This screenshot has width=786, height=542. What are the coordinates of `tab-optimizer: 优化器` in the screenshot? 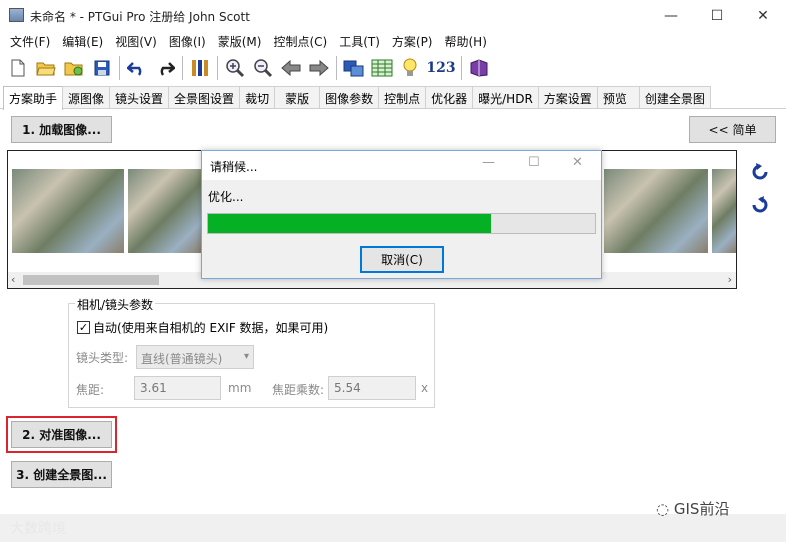 It's located at (449, 97).